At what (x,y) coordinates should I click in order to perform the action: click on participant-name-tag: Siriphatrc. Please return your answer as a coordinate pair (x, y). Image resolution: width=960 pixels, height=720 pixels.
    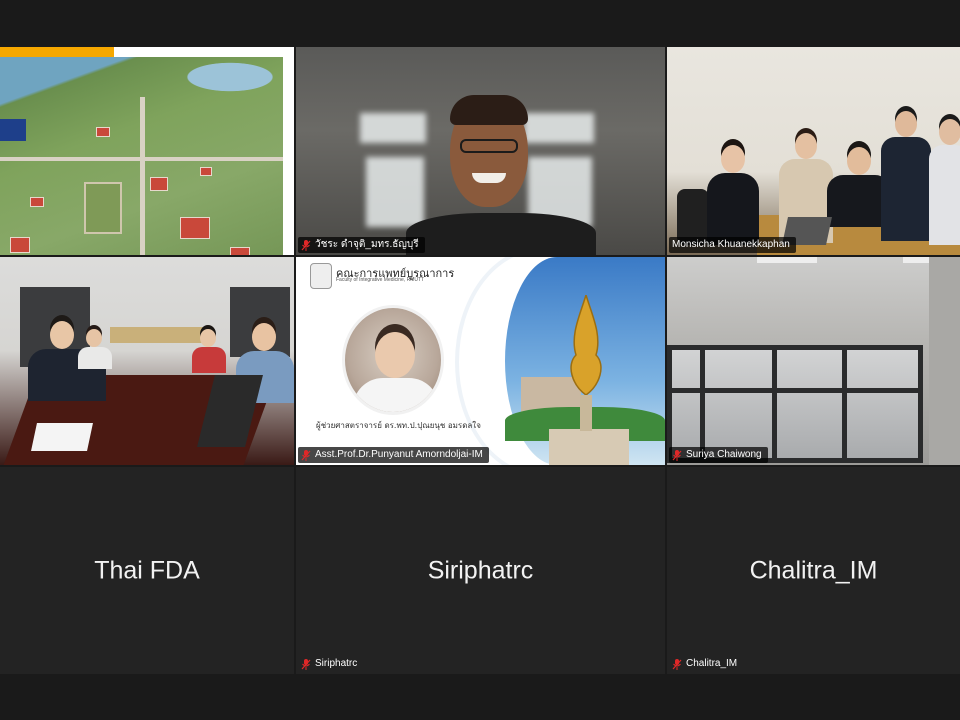
    Looking at the image, I should click on (330, 664).